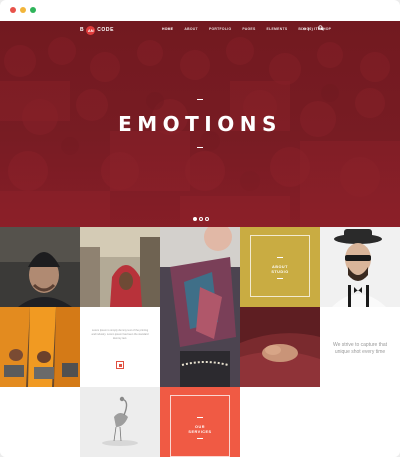  What do you see at coordinates (120, 365) in the screenshot?
I see `read-more-button` at bounding box center [120, 365].